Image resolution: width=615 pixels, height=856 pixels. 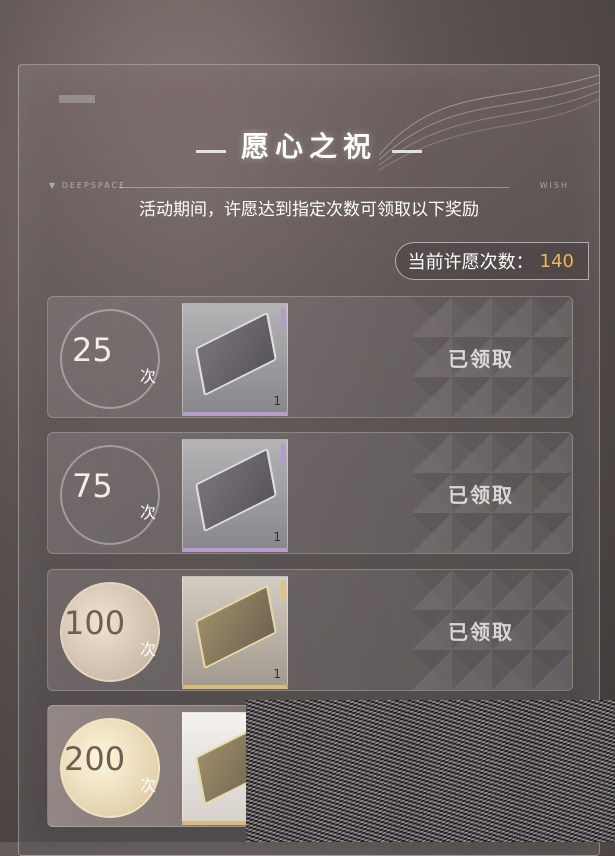 I want to click on title-deco-left, so click(x=210, y=151).